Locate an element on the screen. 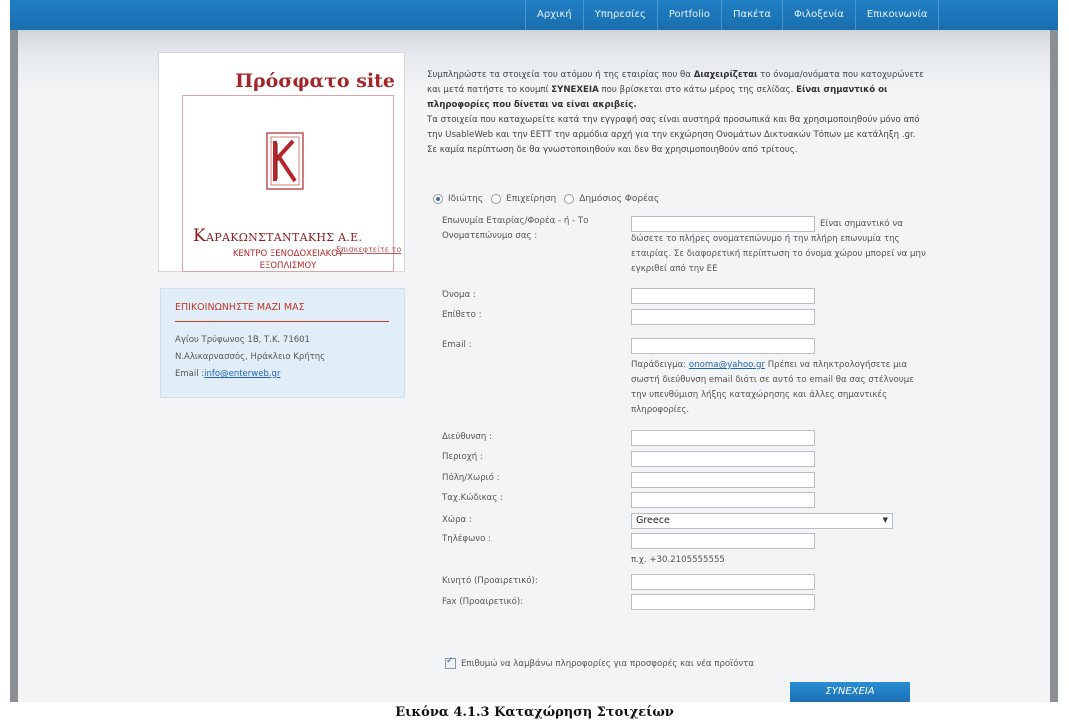  company-name-rest: ΑΡΑΚΩΝΣΤΑΝΤΑΚΗΣ Α.Ε. is located at coordinates (284, 237).